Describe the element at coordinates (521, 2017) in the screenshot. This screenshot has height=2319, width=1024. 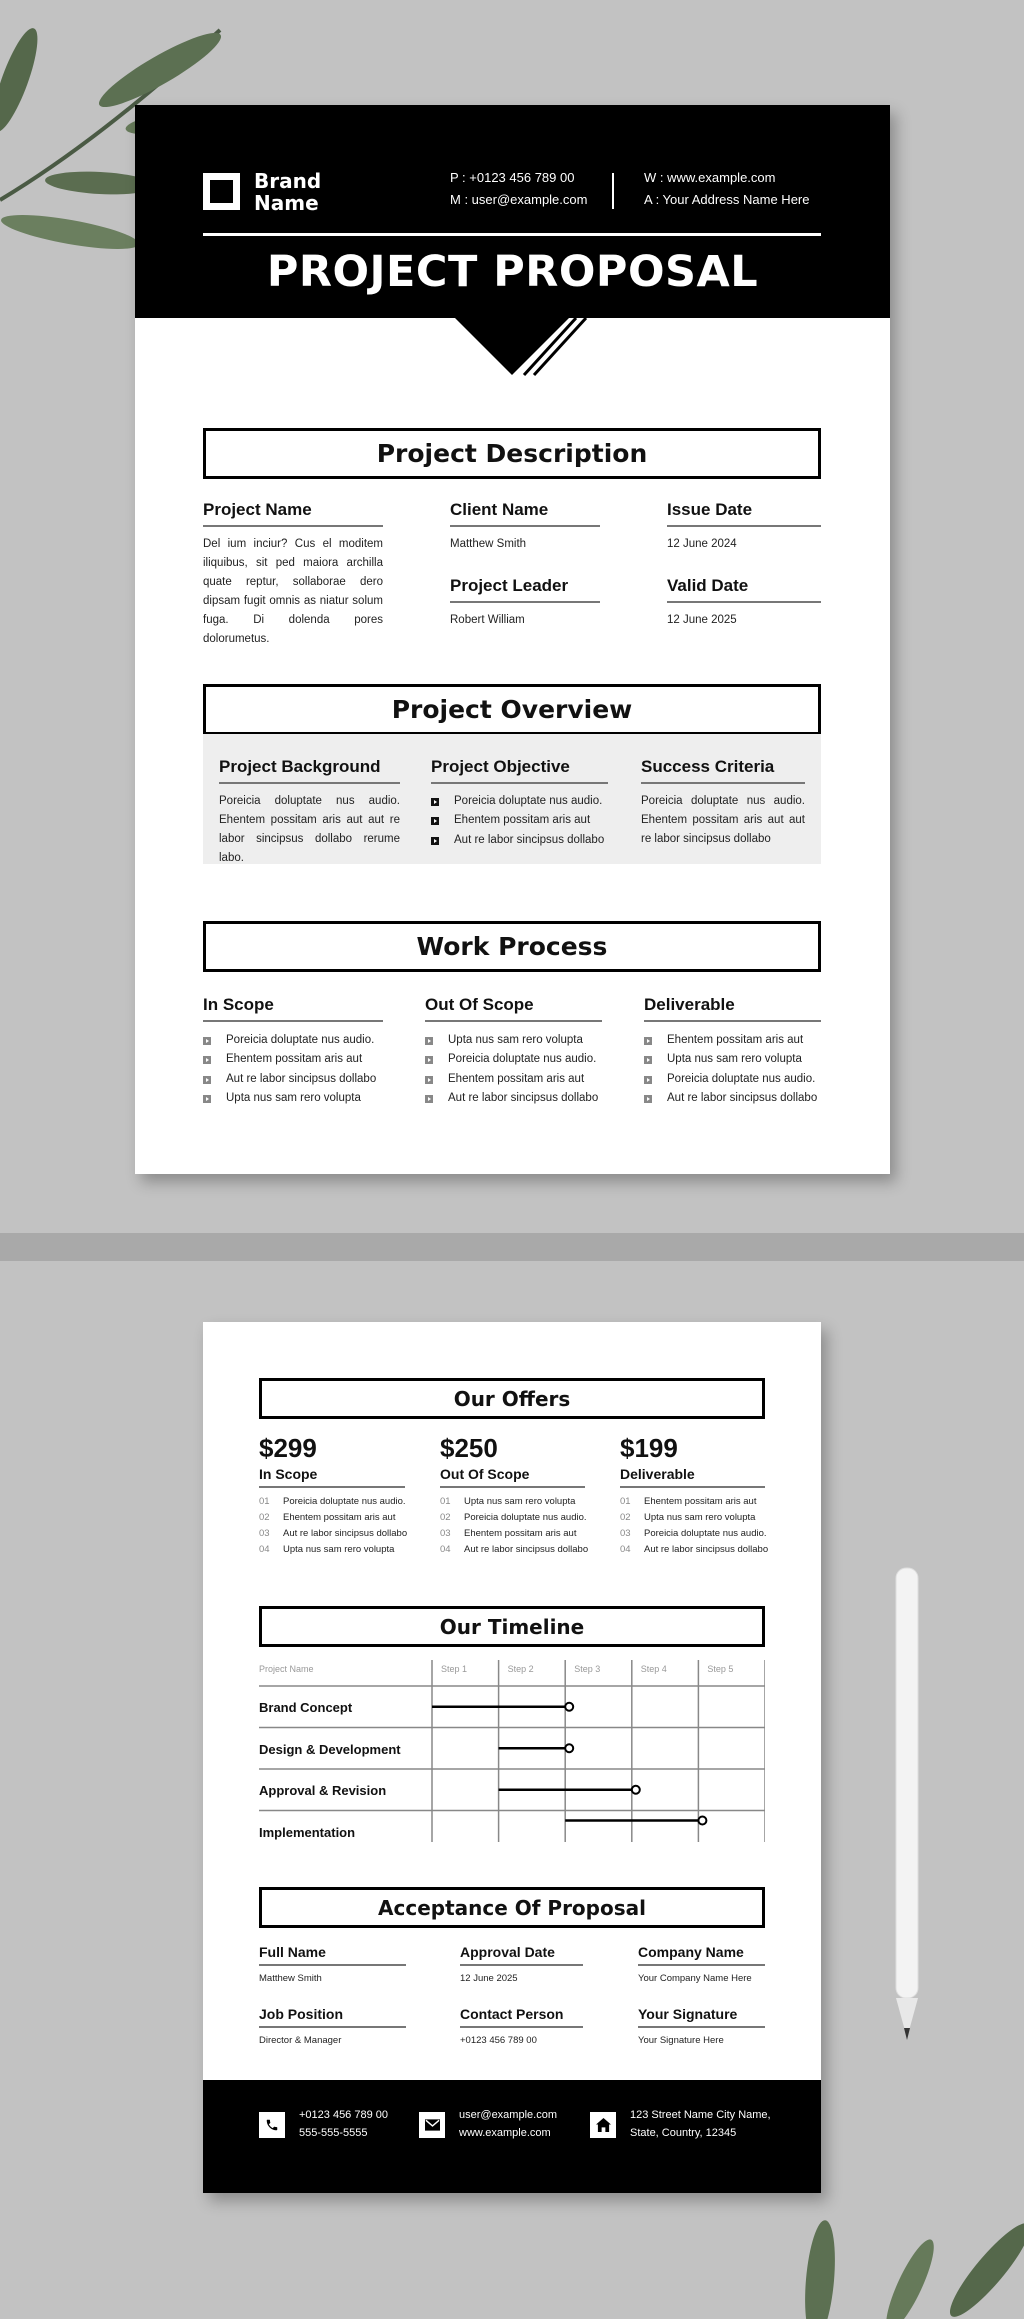
I see `field-label: Contact Person` at that location.